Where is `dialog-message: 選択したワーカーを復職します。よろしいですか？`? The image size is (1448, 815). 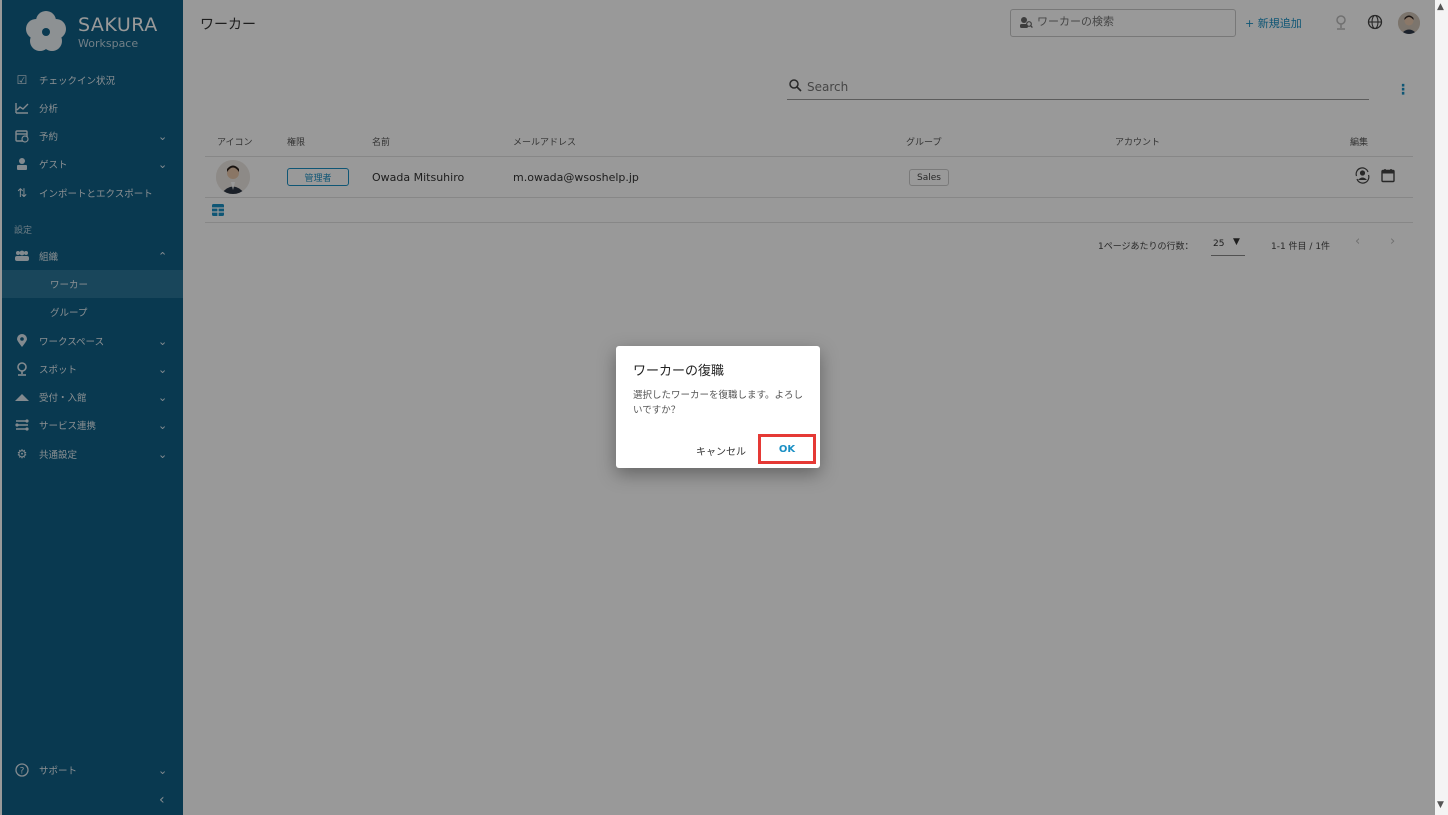
dialog-message: 選択したワーカーを復職します。よろしいですか？ is located at coordinates (718, 403).